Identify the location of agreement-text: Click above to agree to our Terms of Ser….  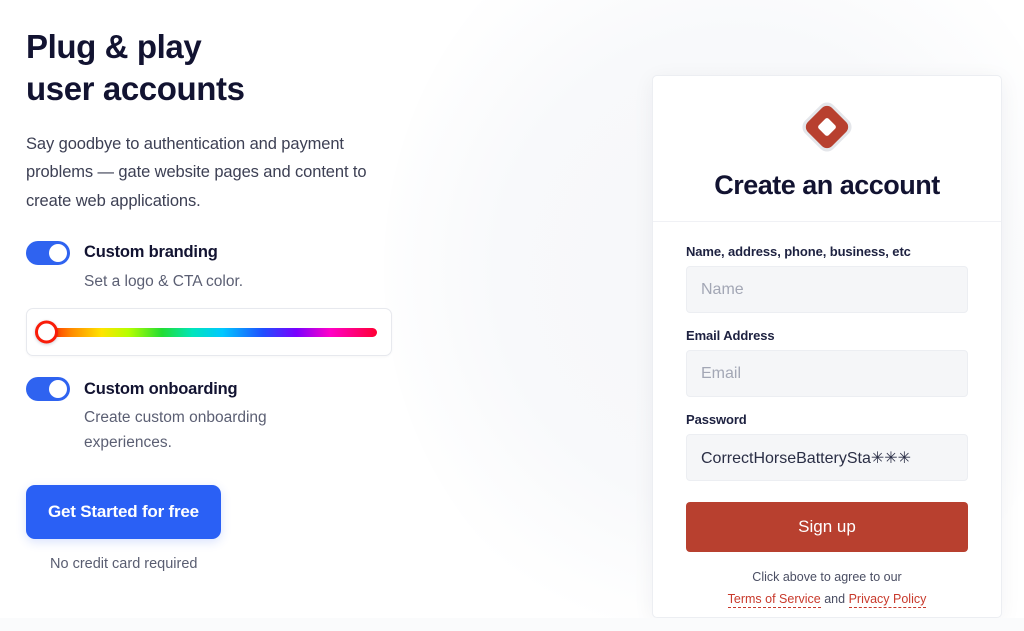
(827, 589).